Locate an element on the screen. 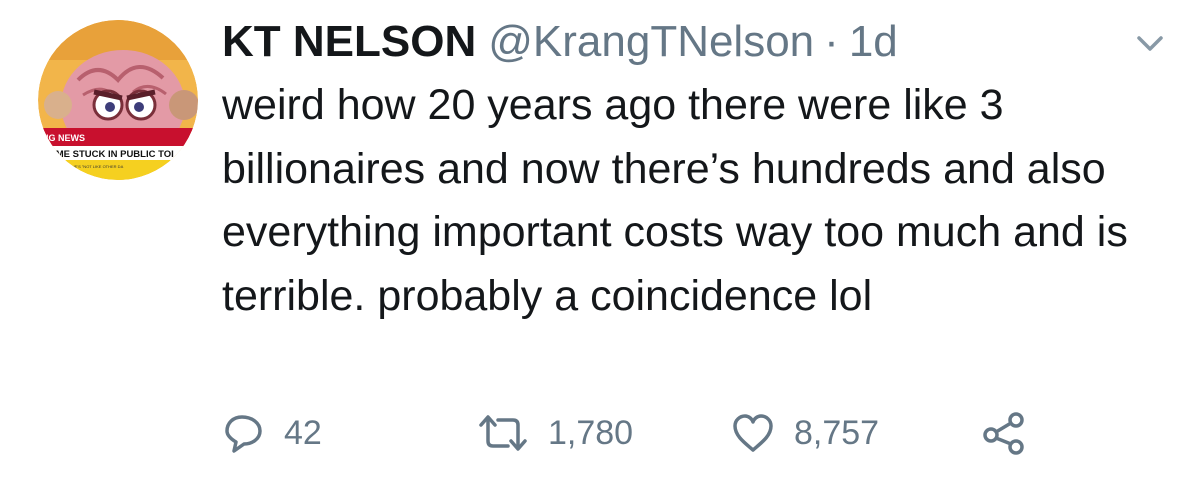 Image resolution: width=1200 pixels, height=478 pixels. retweet-count: 1,780 is located at coordinates (591, 432).